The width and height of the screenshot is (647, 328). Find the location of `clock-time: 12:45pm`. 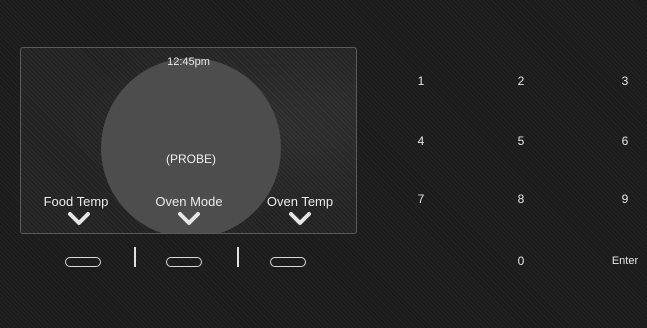

clock-time: 12:45pm is located at coordinates (188, 62).